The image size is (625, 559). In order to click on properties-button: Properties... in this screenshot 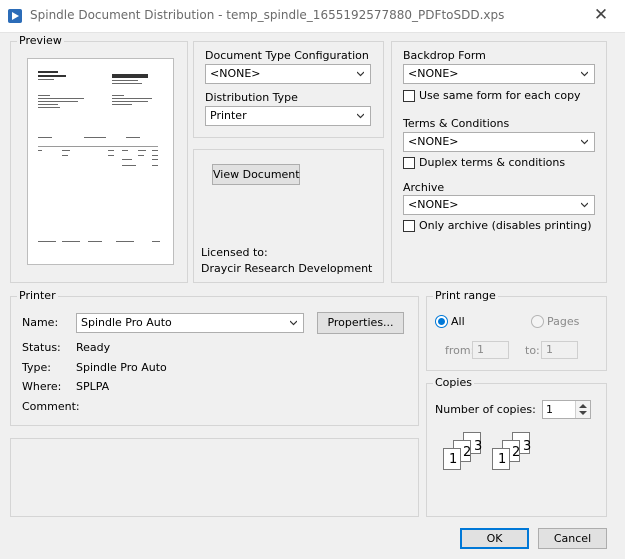, I will do `click(360, 323)`.